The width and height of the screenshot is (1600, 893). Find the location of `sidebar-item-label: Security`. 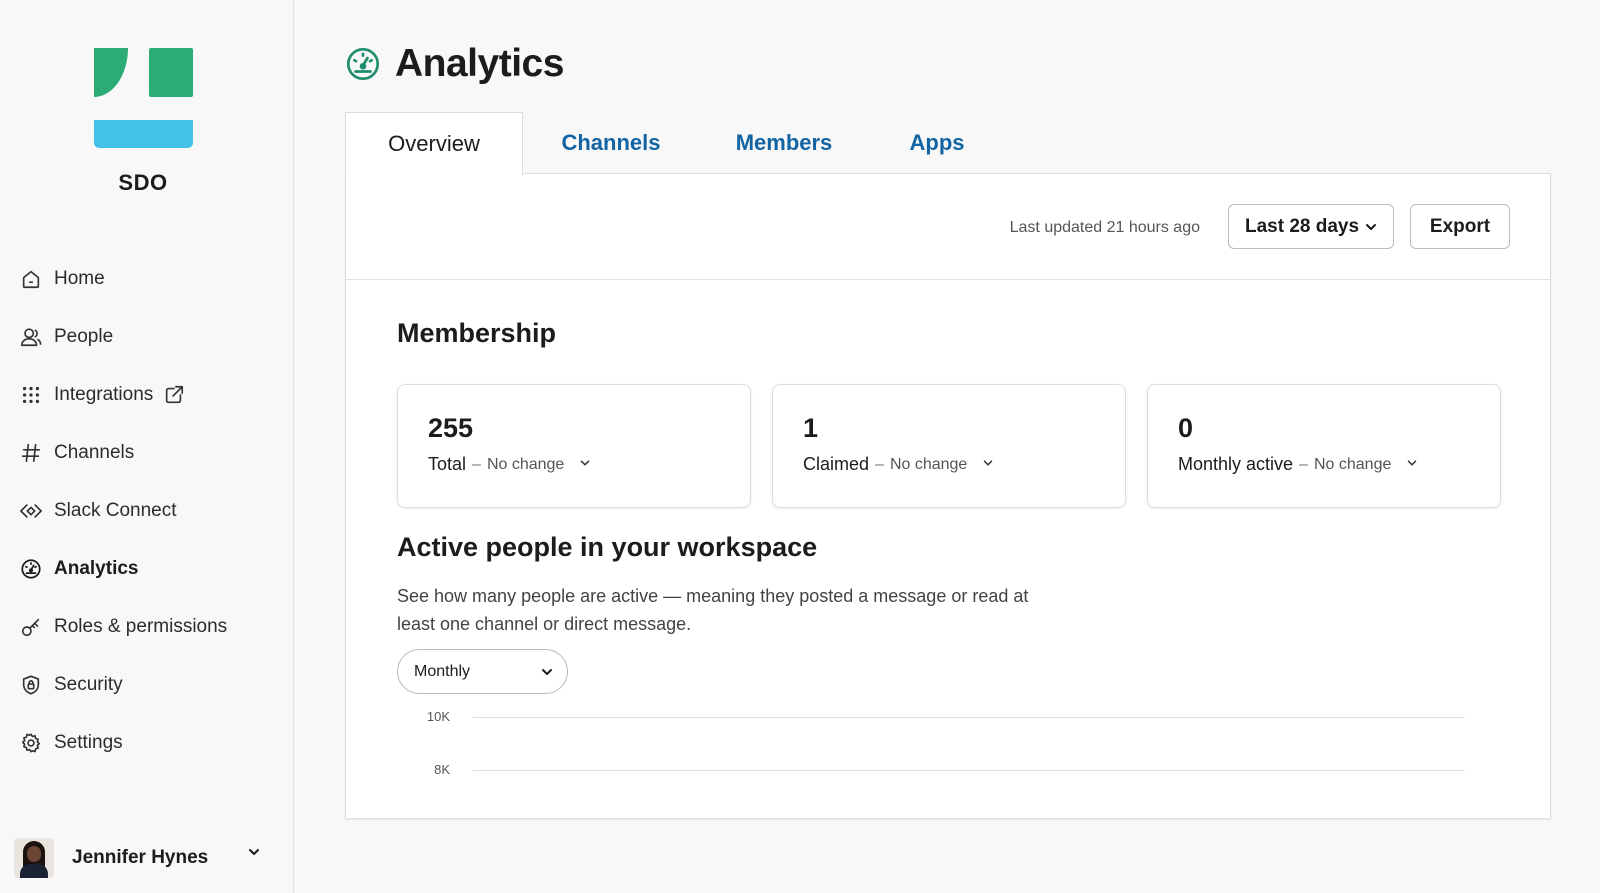

sidebar-item-label: Security is located at coordinates (88, 684).